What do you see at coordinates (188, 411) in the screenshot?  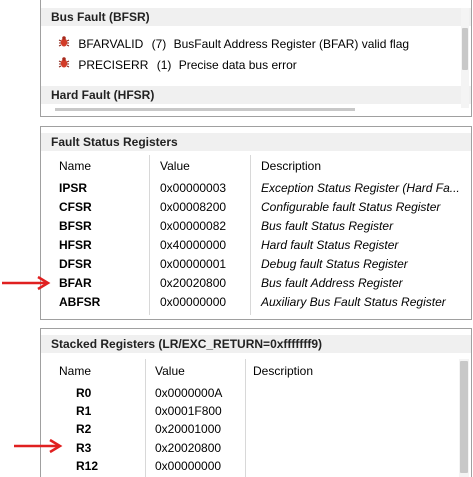 I see `register-value: 0x0001F800` at bounding box center [188, 411].